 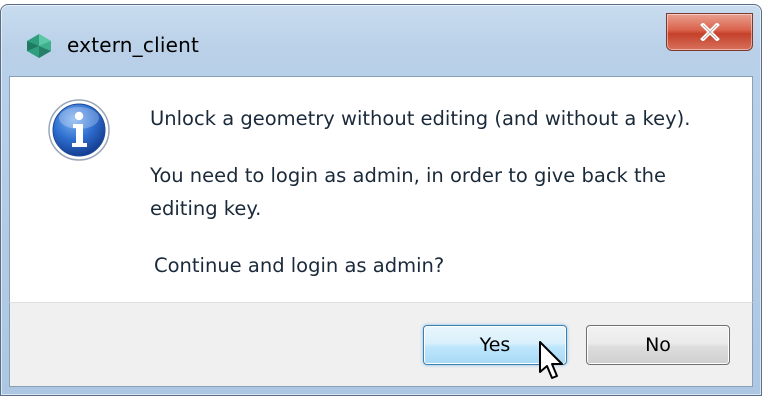 I want to click on app-logo-icon, so click(x=39, y=46).